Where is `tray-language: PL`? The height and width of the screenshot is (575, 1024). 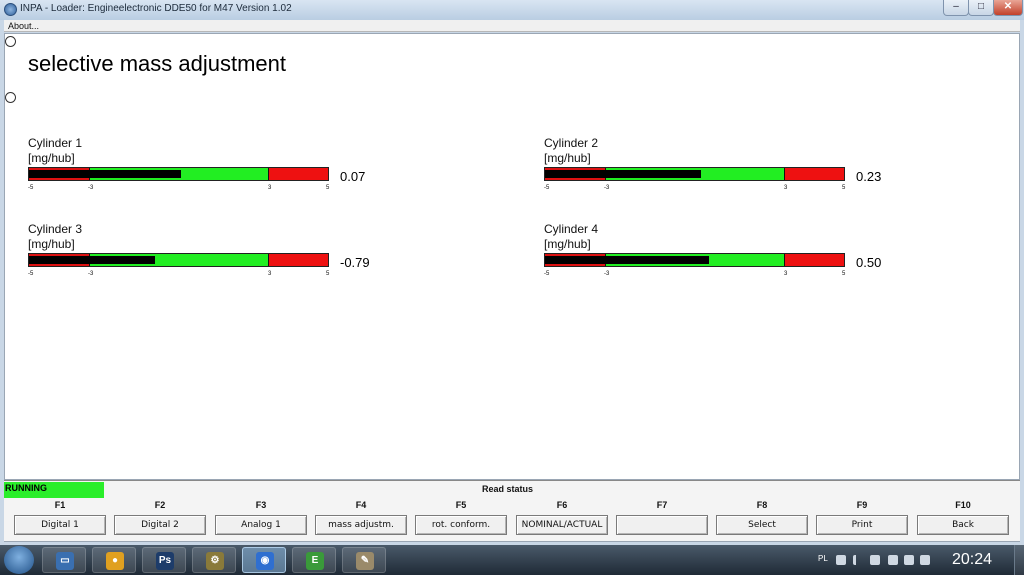
tray-language: PL is located at coordinates (823, 558).